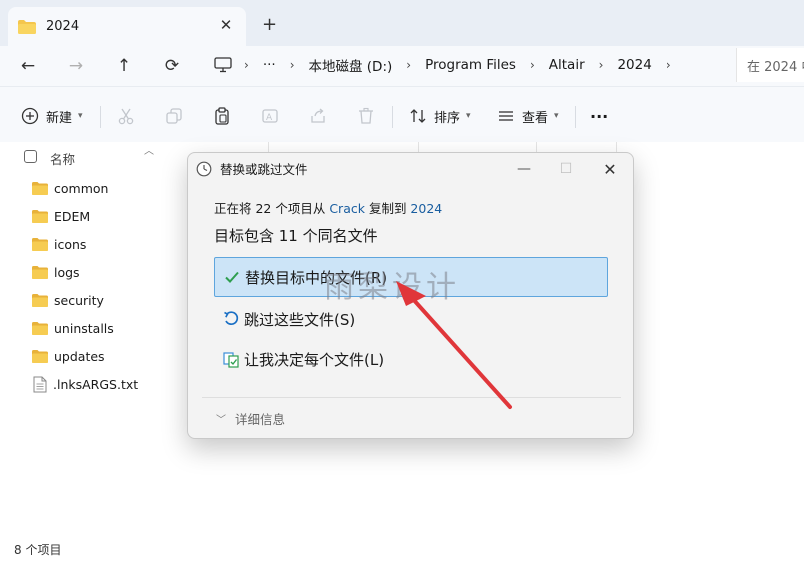 This screenshot has height=562, width=804. What do you see at coordinates (272, 208) in the screenshot?
I see `status-prefix: 正在将 22 个项目从` at bounding box center [272, 208].